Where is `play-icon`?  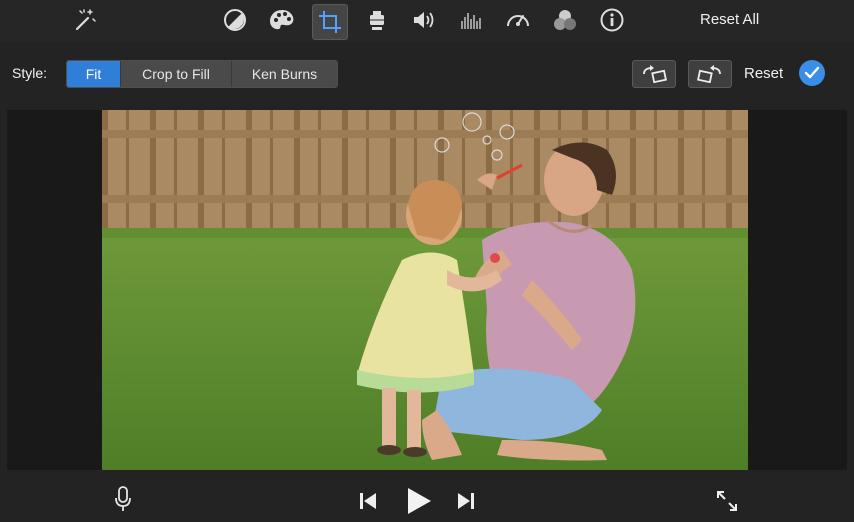
play-icon is located at coordinates (419, 501).